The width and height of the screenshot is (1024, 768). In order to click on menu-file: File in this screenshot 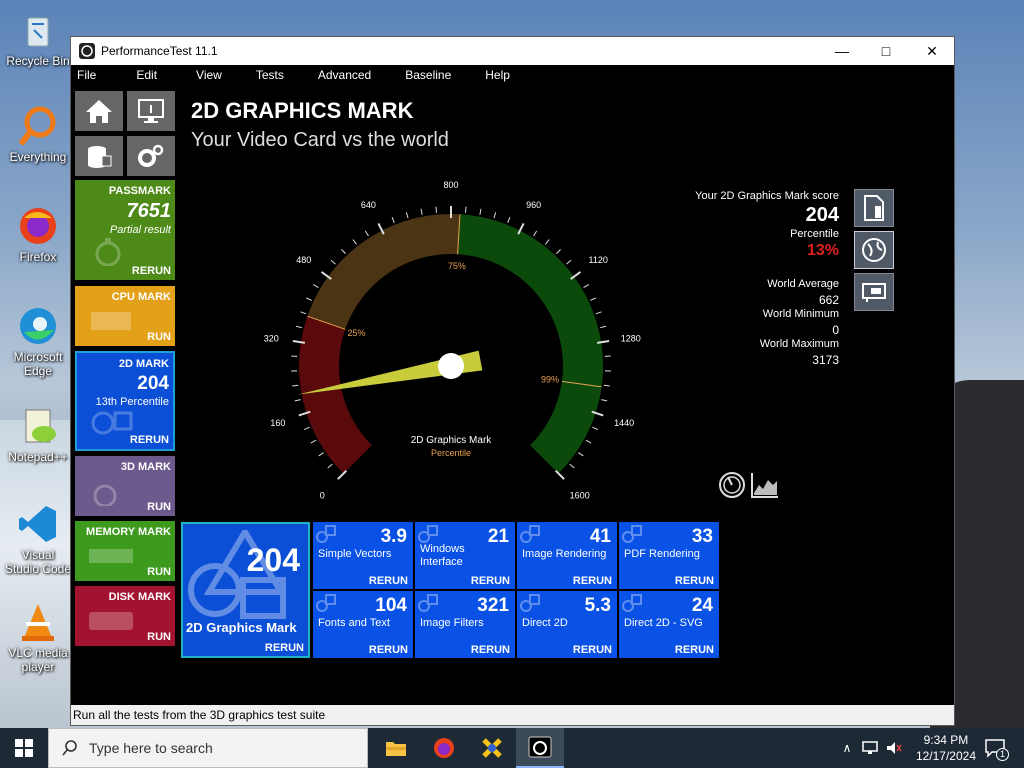, I will do `click(83, 75)`.